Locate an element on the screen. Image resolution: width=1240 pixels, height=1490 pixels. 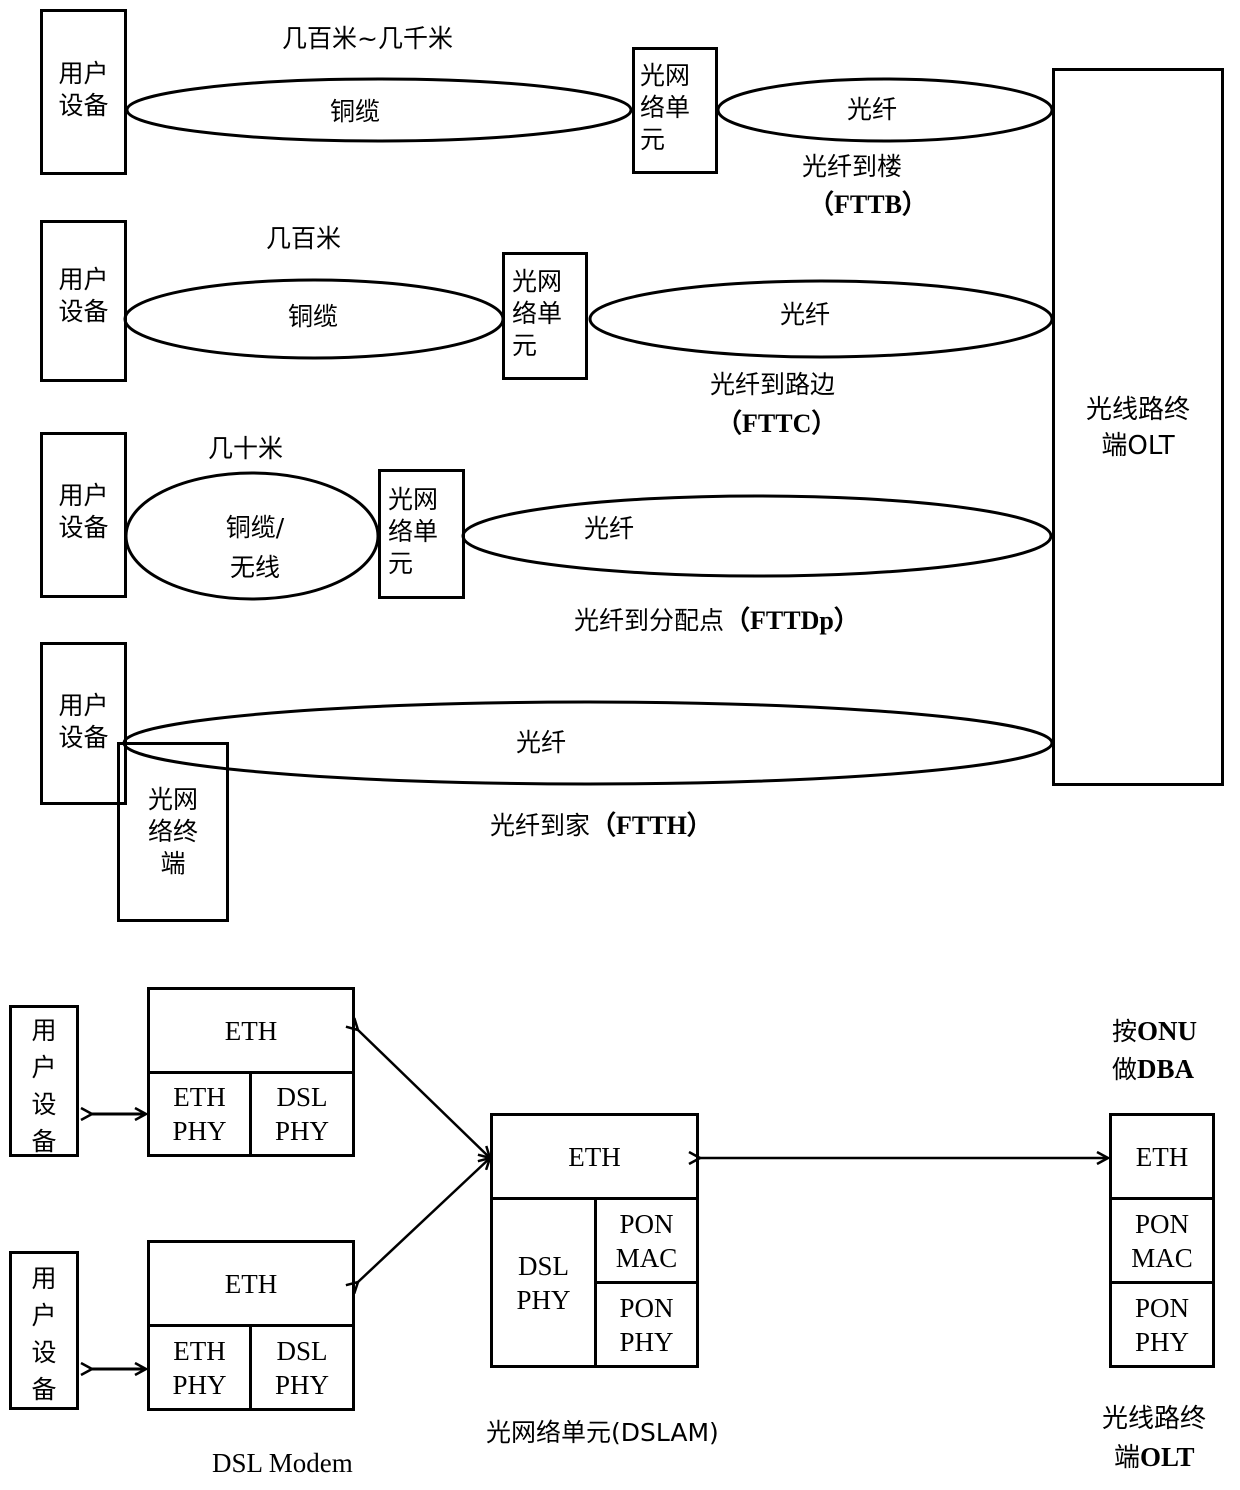
arrow-modem1-dslam is located at coordinates (424, 1094).